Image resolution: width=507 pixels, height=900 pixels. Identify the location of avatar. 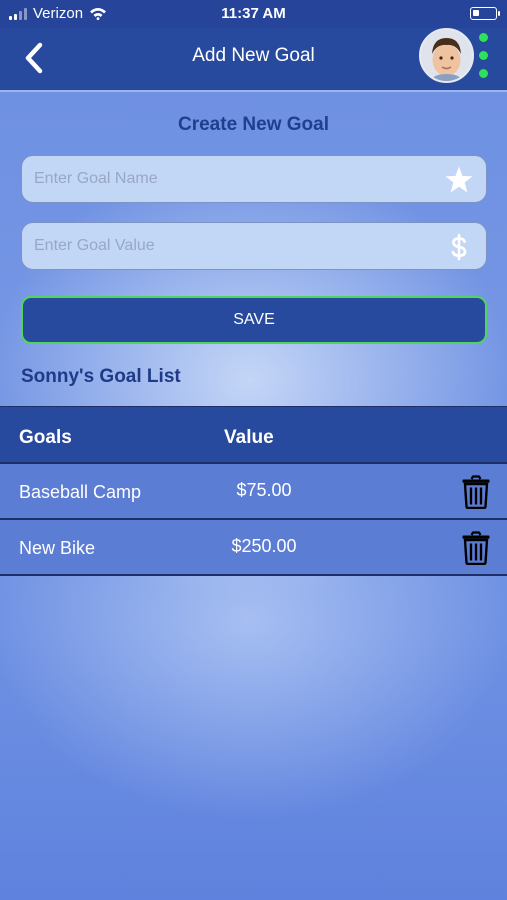
(446, 55).